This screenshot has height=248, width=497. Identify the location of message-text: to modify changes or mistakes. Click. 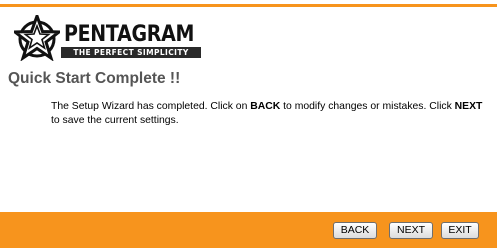
(367, 106).